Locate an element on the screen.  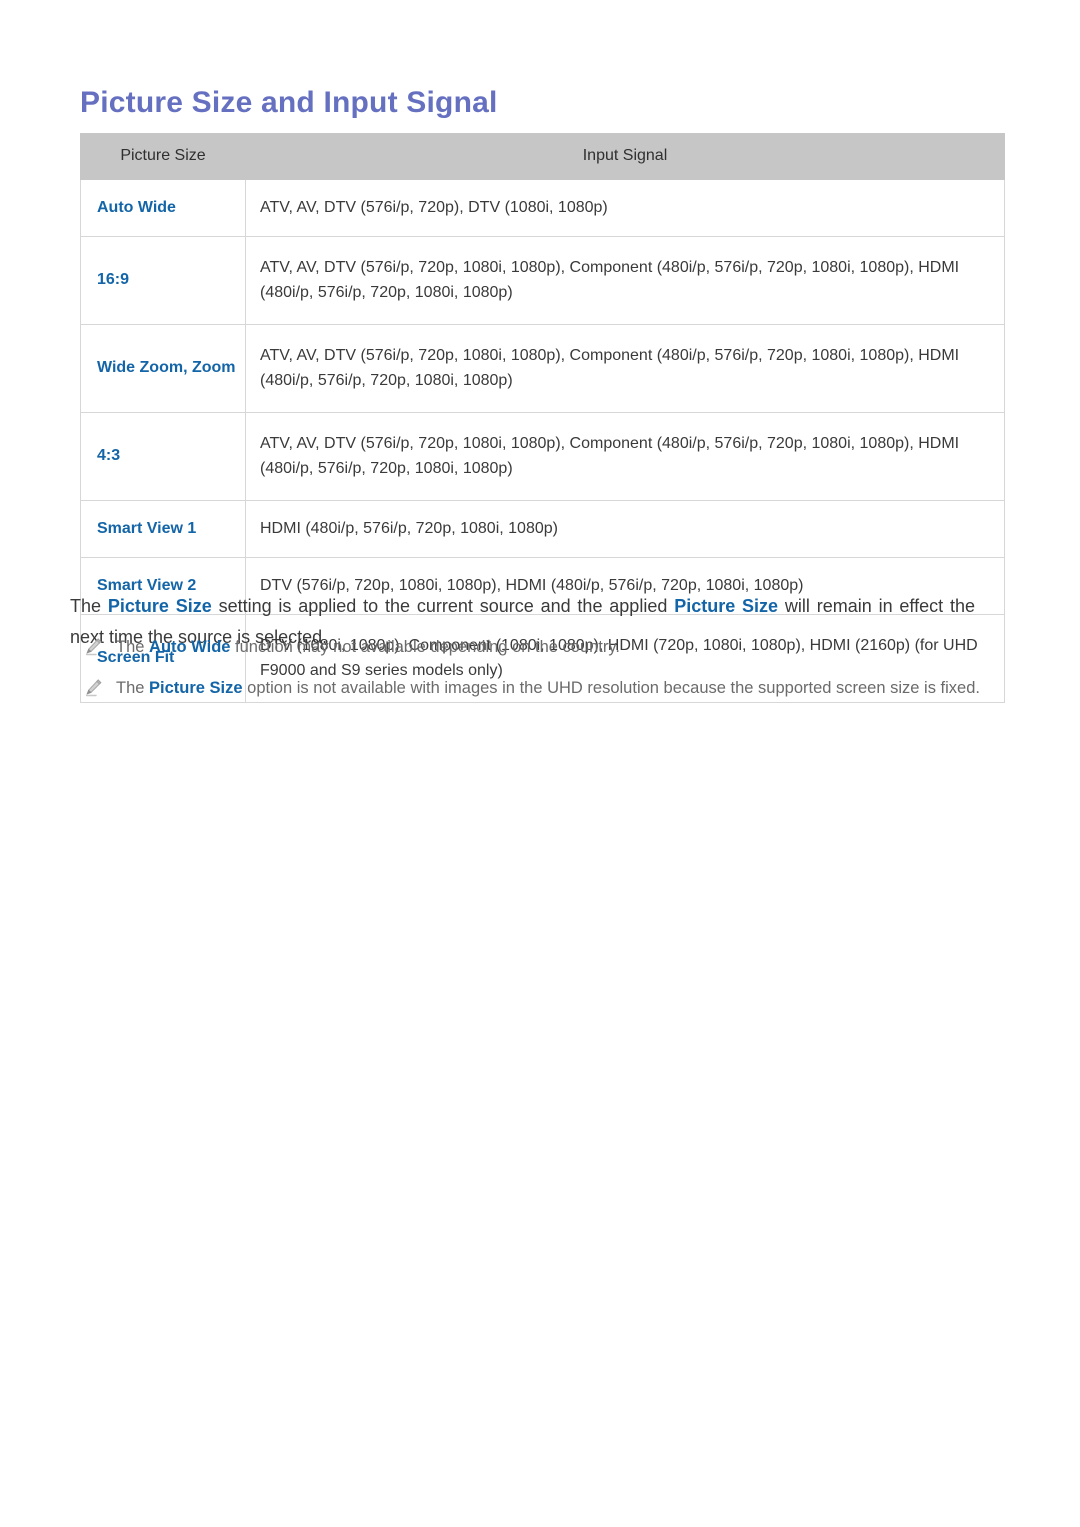
table-header: Picture Size Input Signal is located at coordinates (542, 156).